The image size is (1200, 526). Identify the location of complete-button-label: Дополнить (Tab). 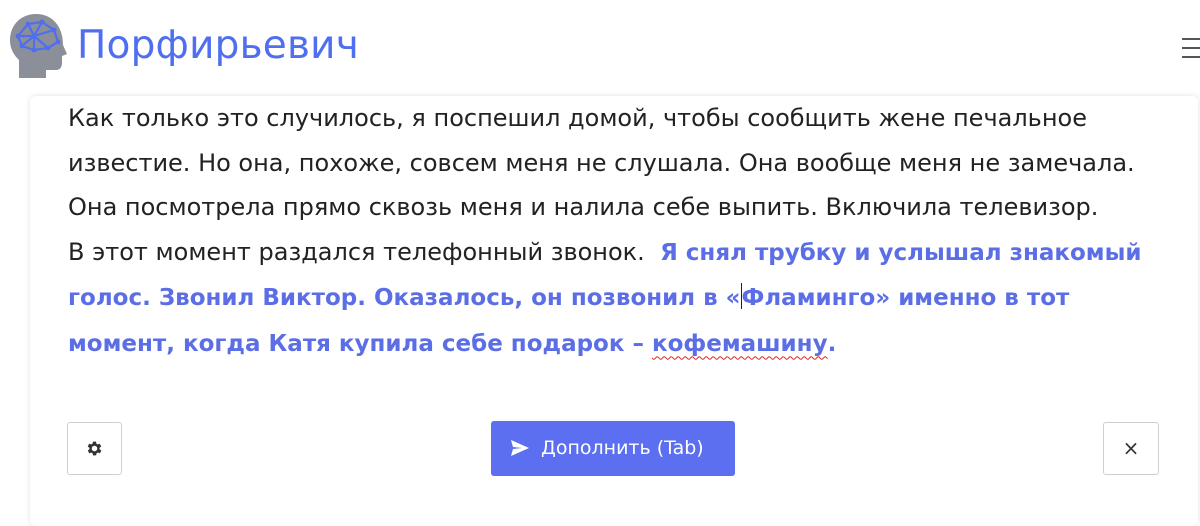
(622, 448).